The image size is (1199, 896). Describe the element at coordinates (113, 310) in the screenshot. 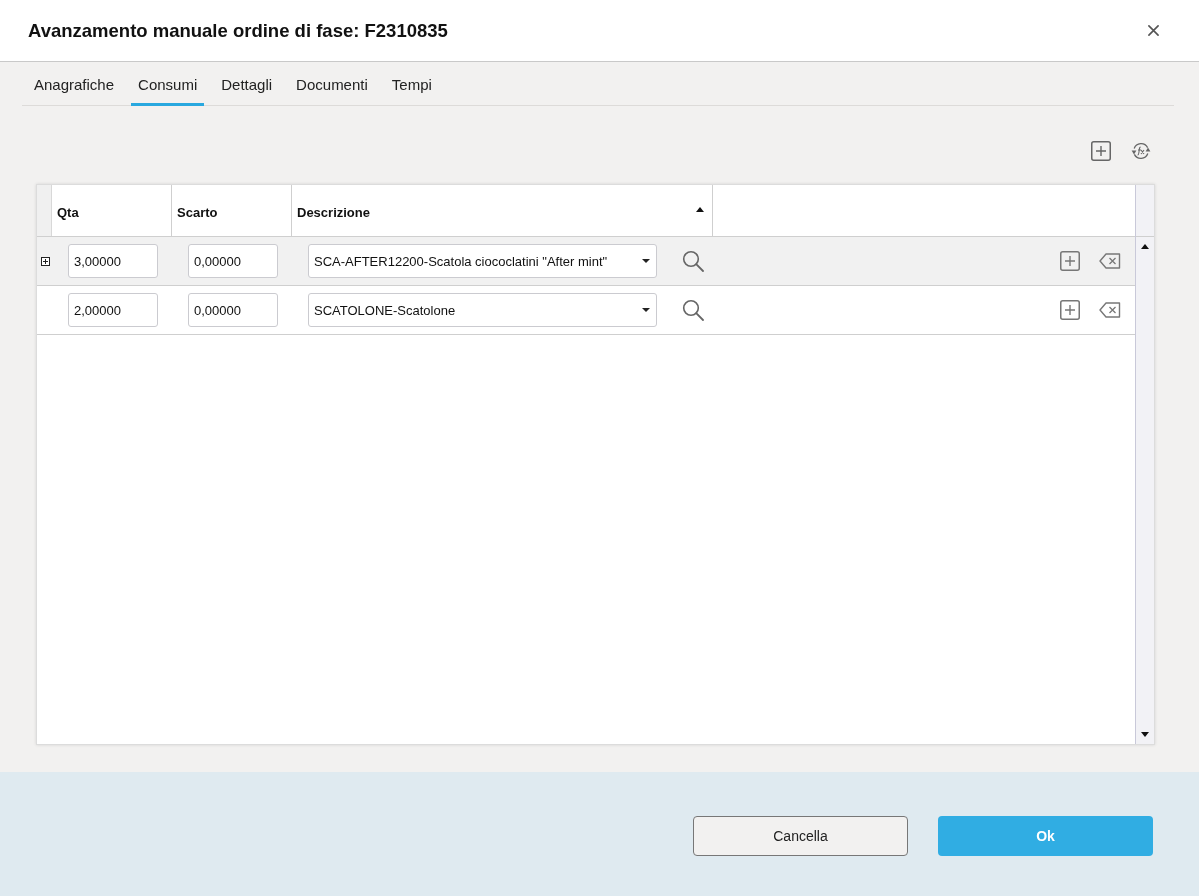

I see `quantity-field: 2,00000` at that location.